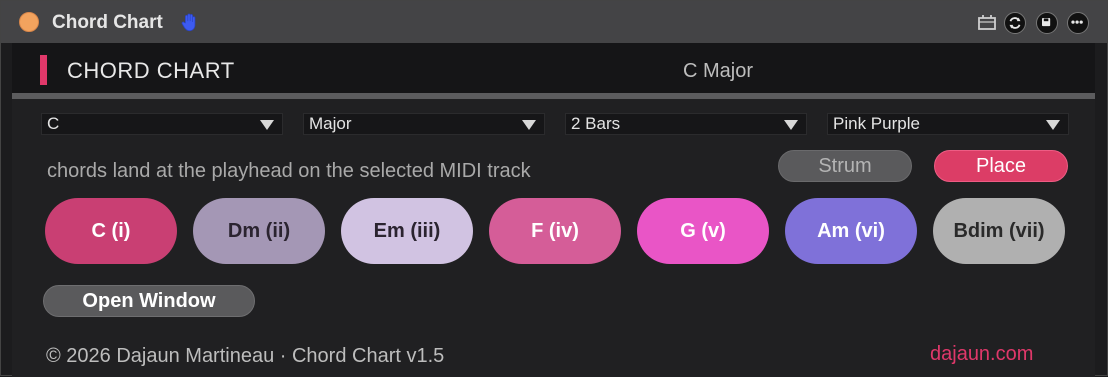  I want to click on website-link: dajaun.com, so click(981, 354).